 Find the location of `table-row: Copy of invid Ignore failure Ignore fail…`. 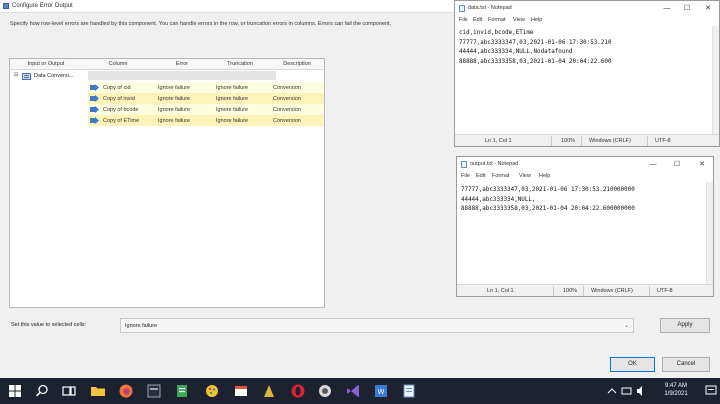

table-row: Copy of invid Ignore failure Ignore fail… is located at coordinates (206, 98).